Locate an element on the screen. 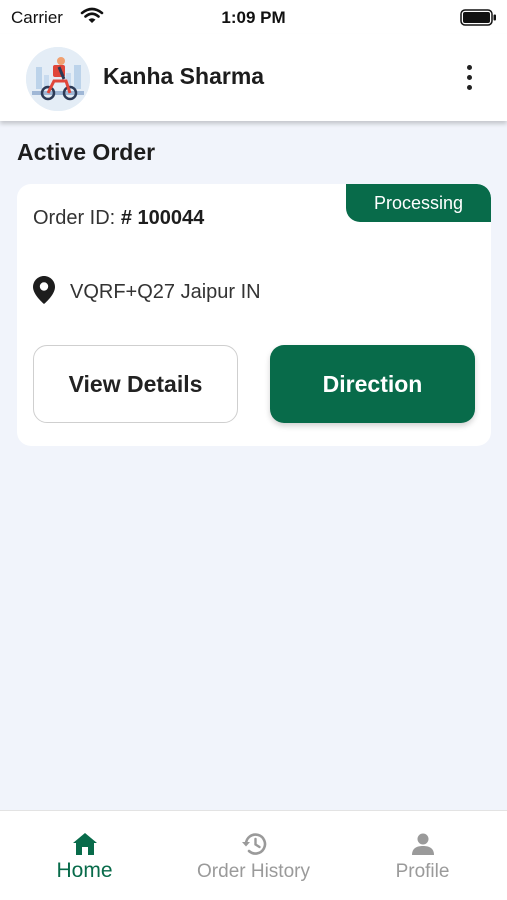  status-bar: Carrier 1:09 PM is located at coordinates (253, 17).